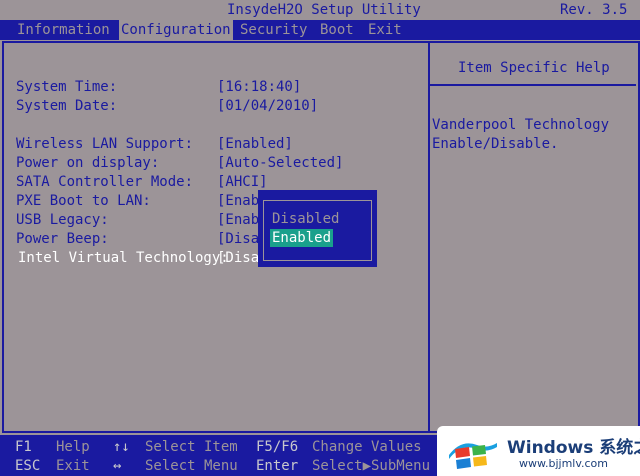 The height and width of the screenshot is (476, 640). Describe the element at coordinates (473, 456) in the screenshot. I see `windows-logo-icon` at that location.